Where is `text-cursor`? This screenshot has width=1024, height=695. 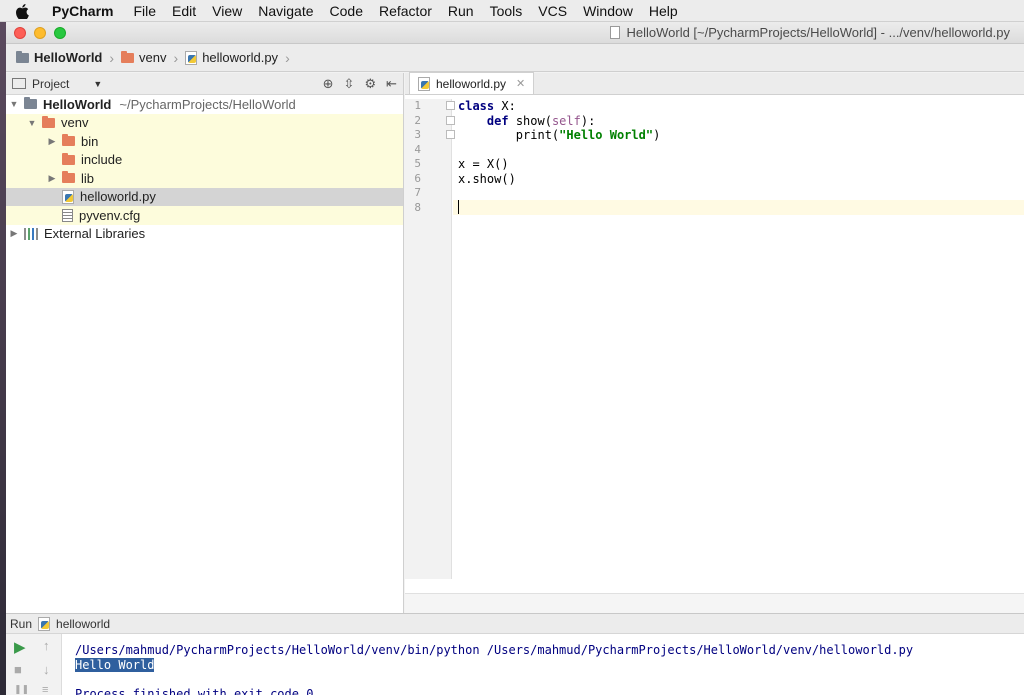 text-cursor is located at coordinates (458, 207).